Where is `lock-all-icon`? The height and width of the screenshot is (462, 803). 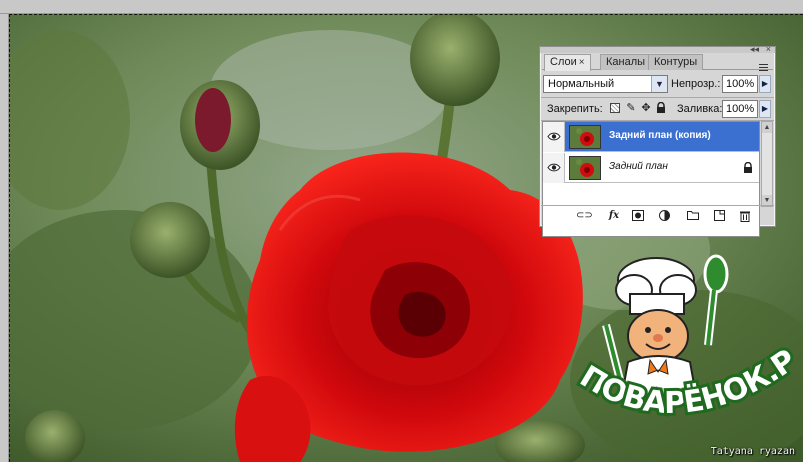
lock-all-icon is located at coordinates (661, 107).